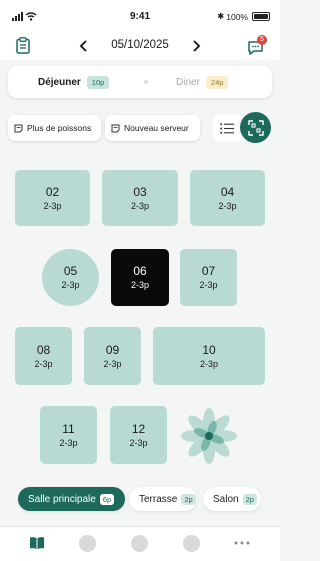 This screenshot has width=320, height=561. What do you see at coordinates (202, 82) in the screenshot?
I see `service-tab-diner: Diner 24p` at bounding box center [202, 82].